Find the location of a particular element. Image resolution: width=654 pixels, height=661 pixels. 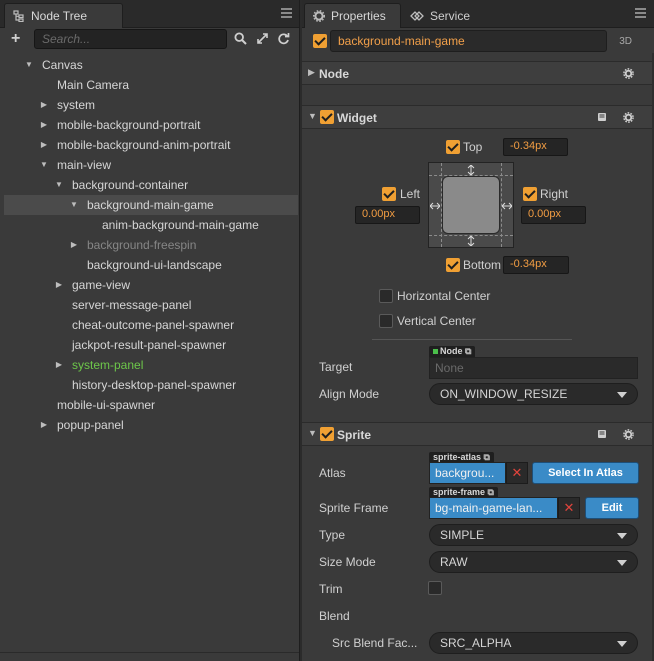

sprite-section-header: ▼ Sprite is located at coordinates (478, 434).